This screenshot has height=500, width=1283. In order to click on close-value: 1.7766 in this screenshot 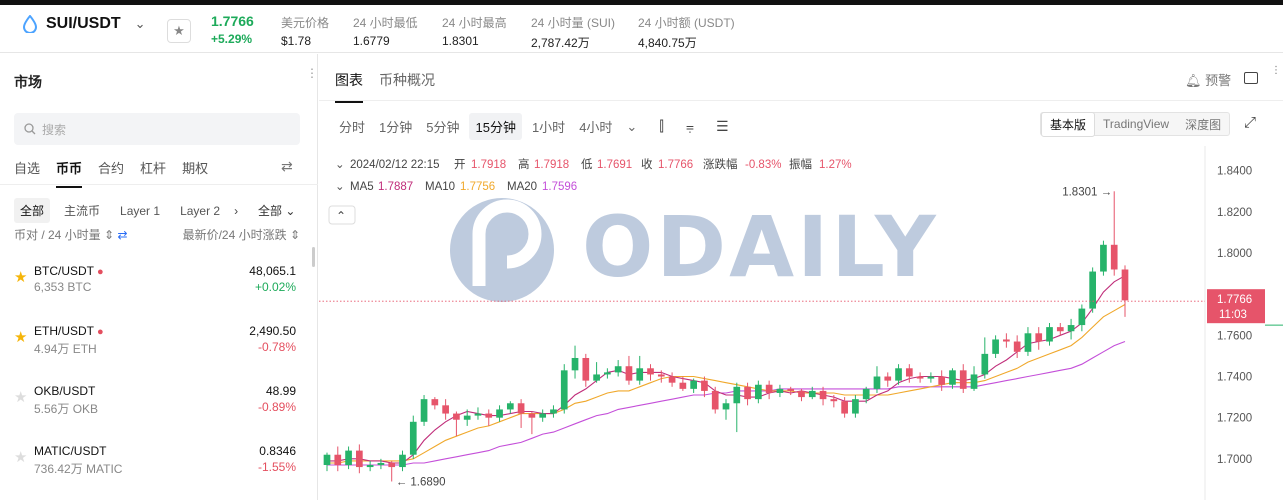, I will do `click(675, 165)`.